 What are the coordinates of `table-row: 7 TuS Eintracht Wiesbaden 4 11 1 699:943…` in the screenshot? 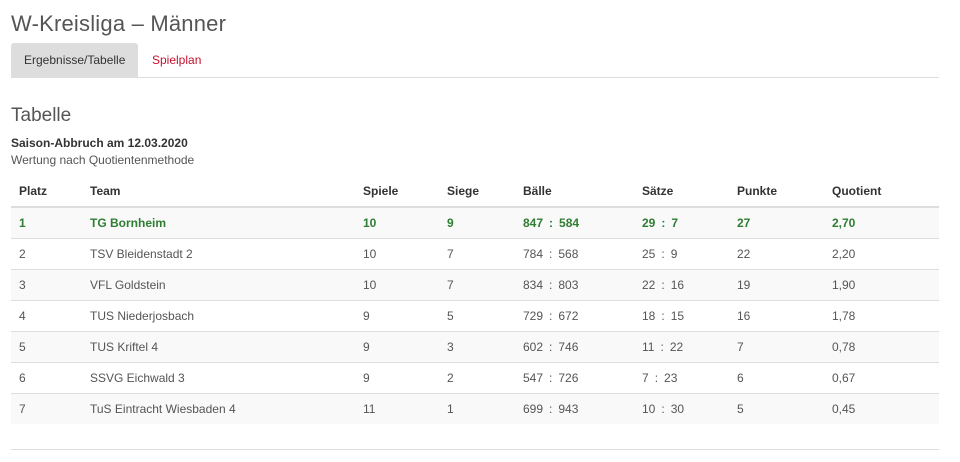 It's located at (475, 408).